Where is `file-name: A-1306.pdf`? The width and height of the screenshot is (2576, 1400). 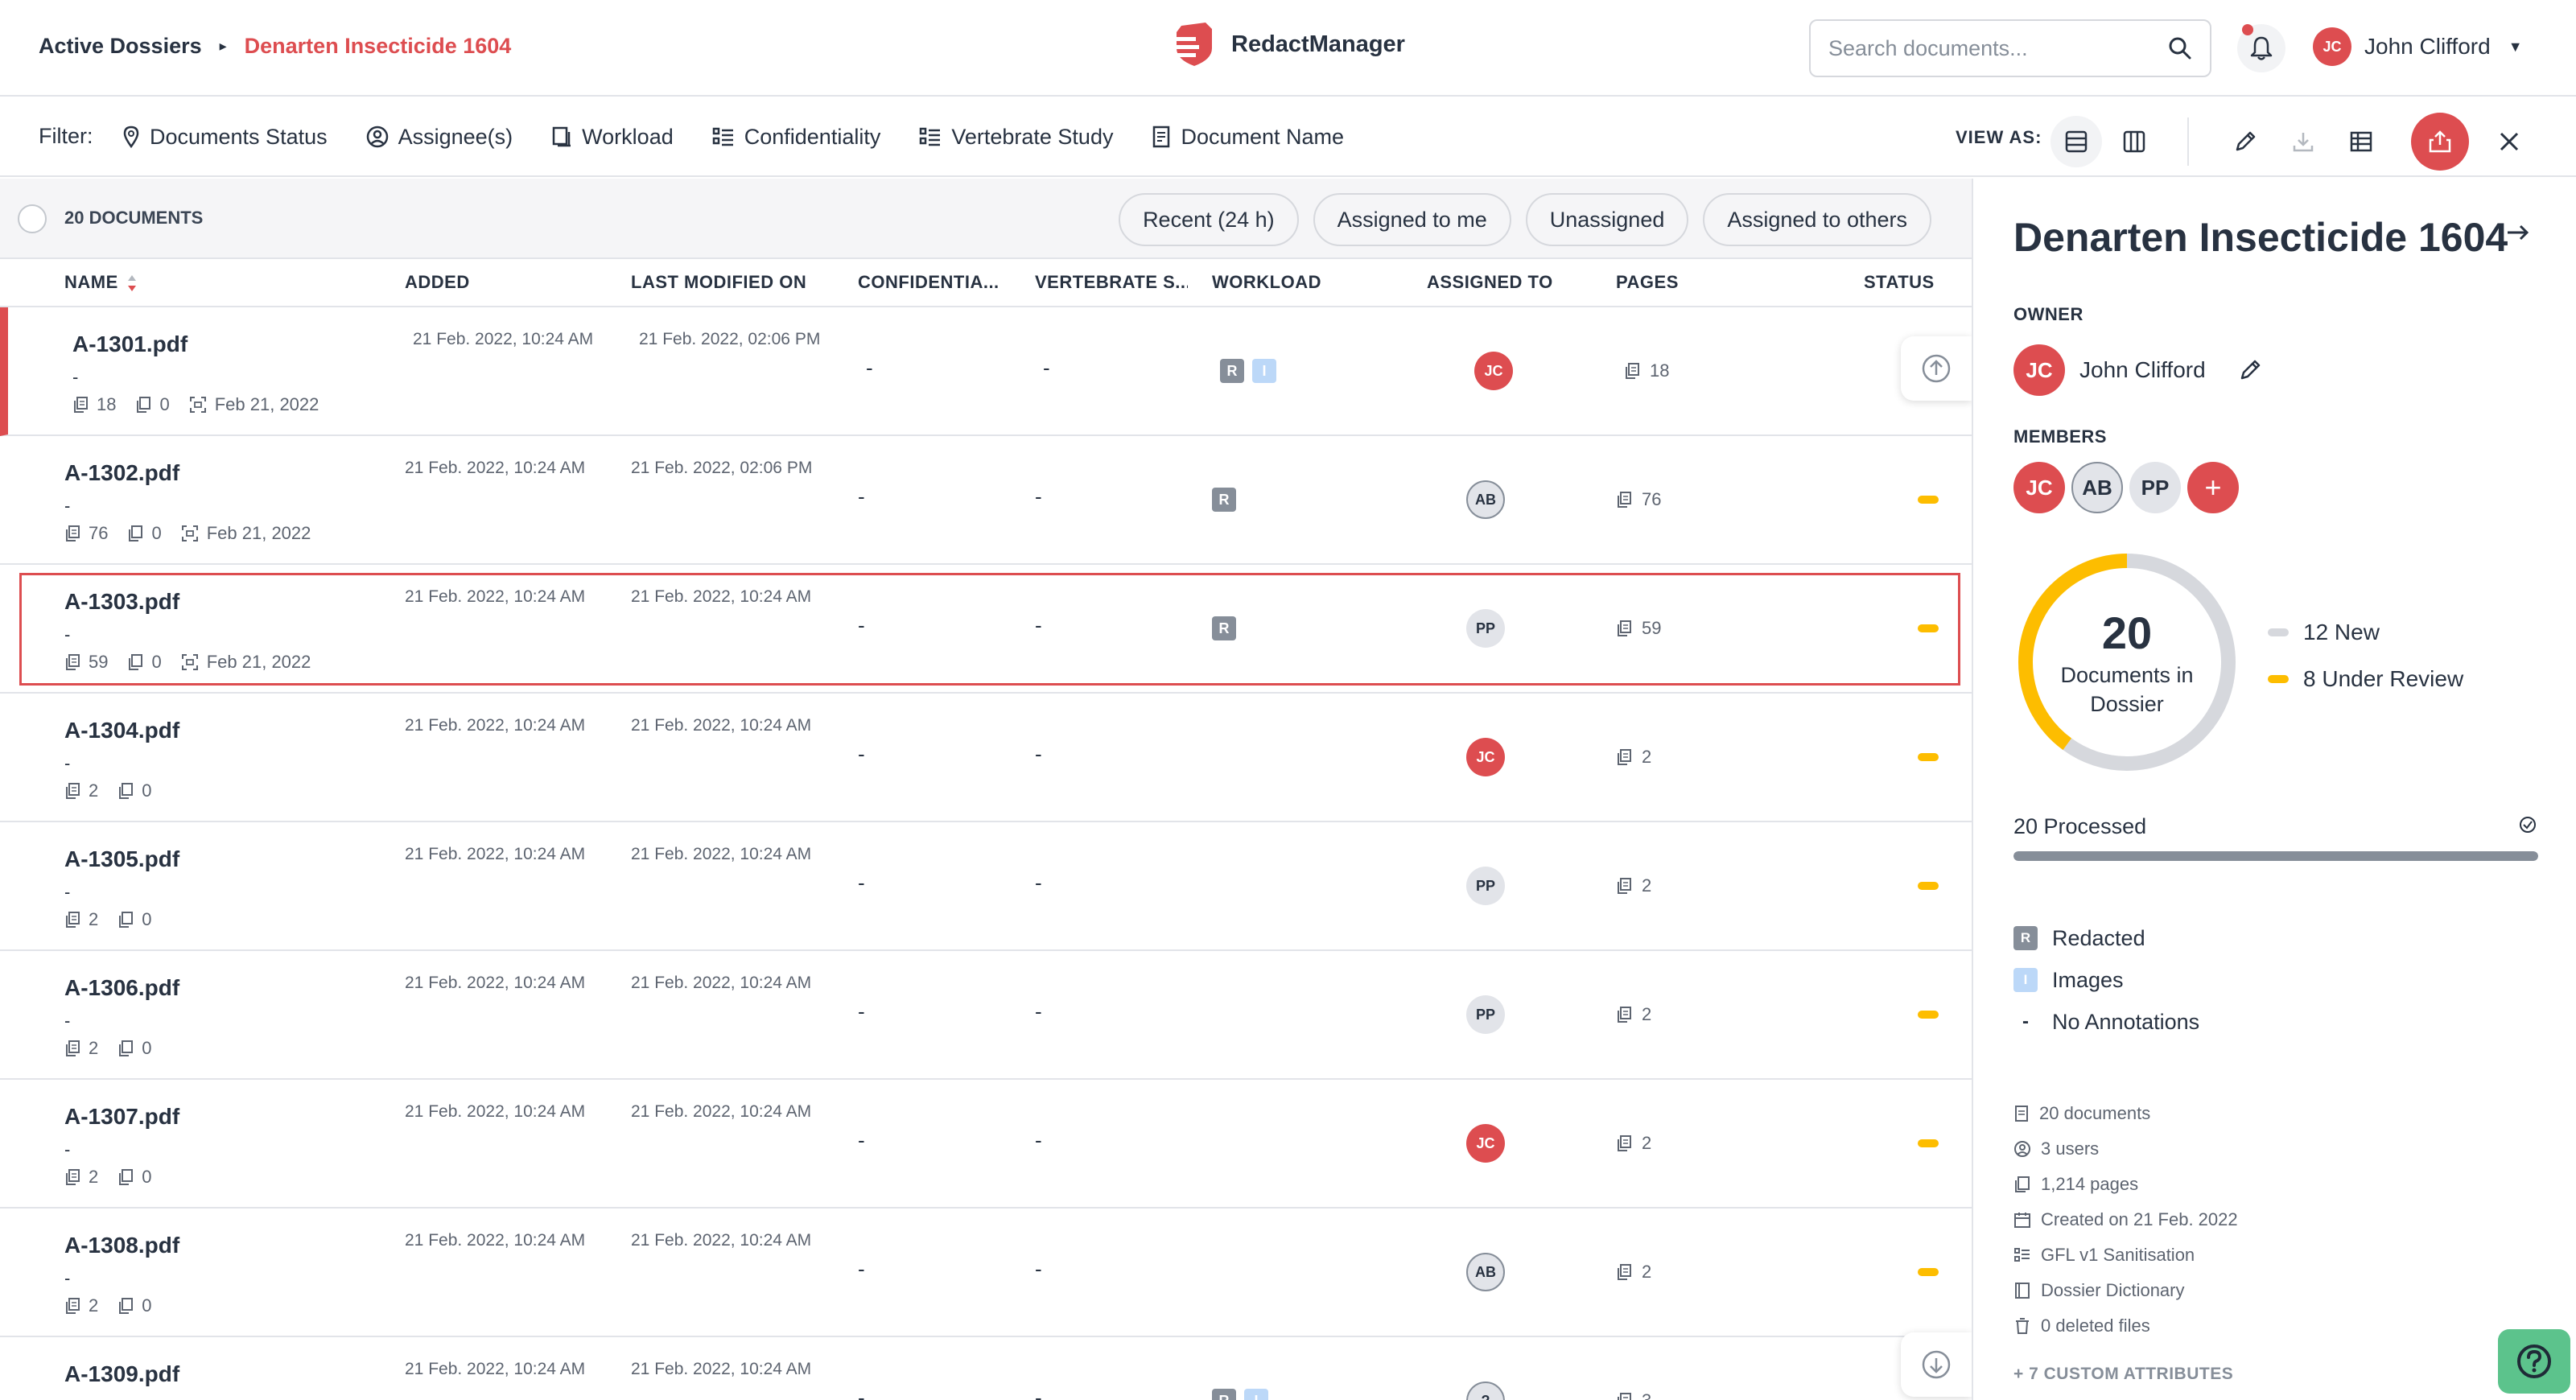 file-name: A-1306.pdf is located at coordinates (121, 988).